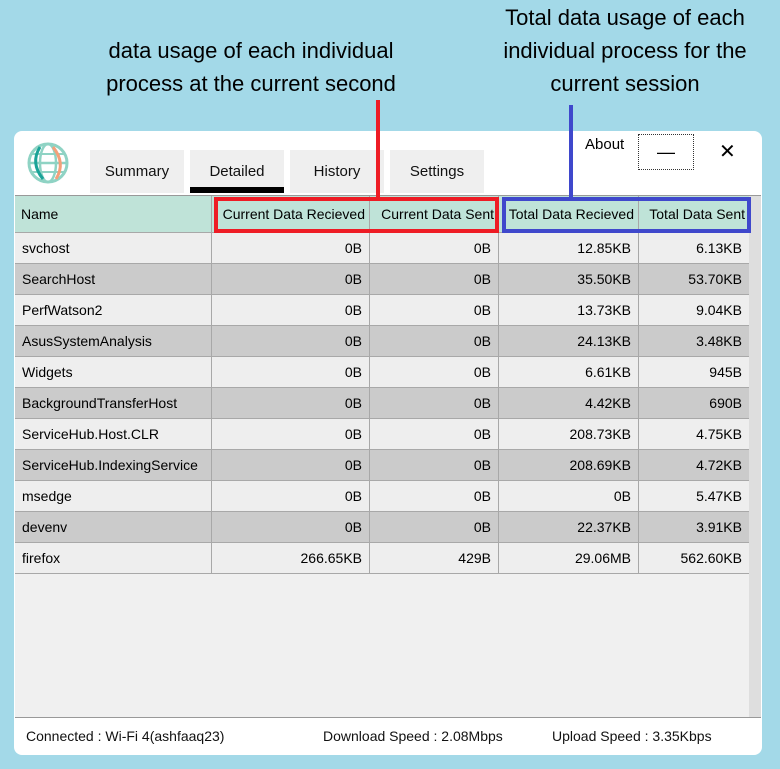  What do you see at coordinates (378, 149) in the screenshot?
I see `annotation-pointer-red` at bounding box center [378, 149].